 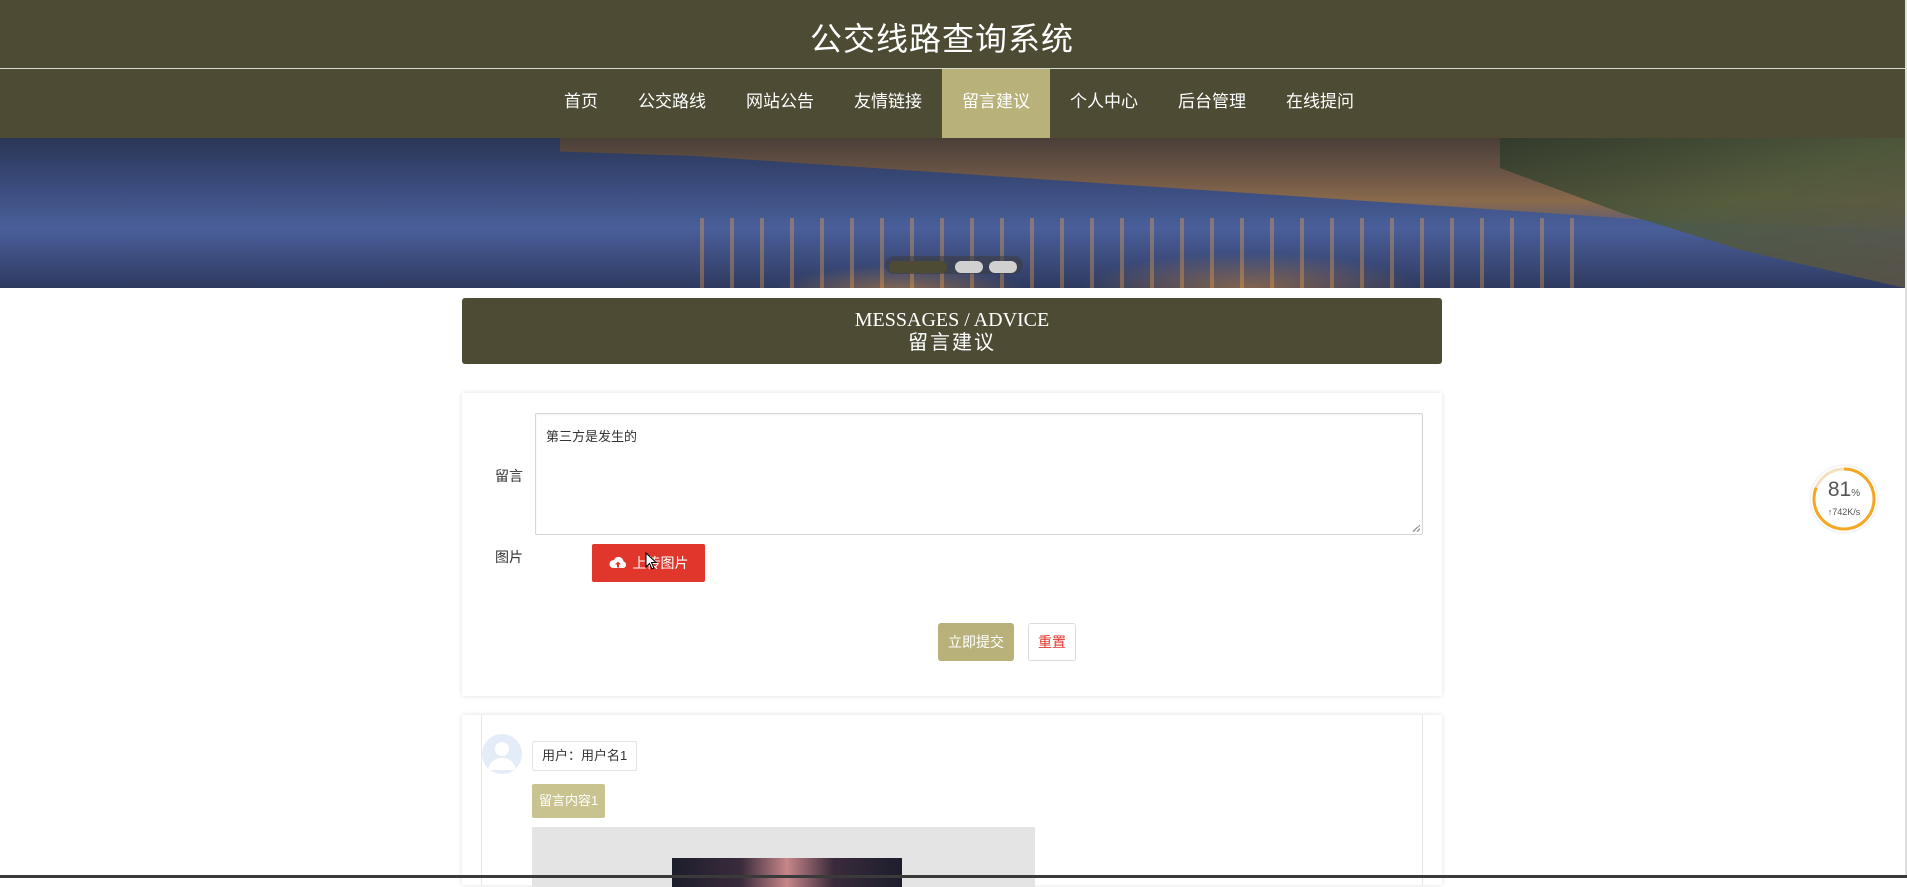 What do you see at coordinates (952, 320) in the screenshot?
I see `section-title-en: MESSAGES / ADVICE` at bounding box center [952, 320].